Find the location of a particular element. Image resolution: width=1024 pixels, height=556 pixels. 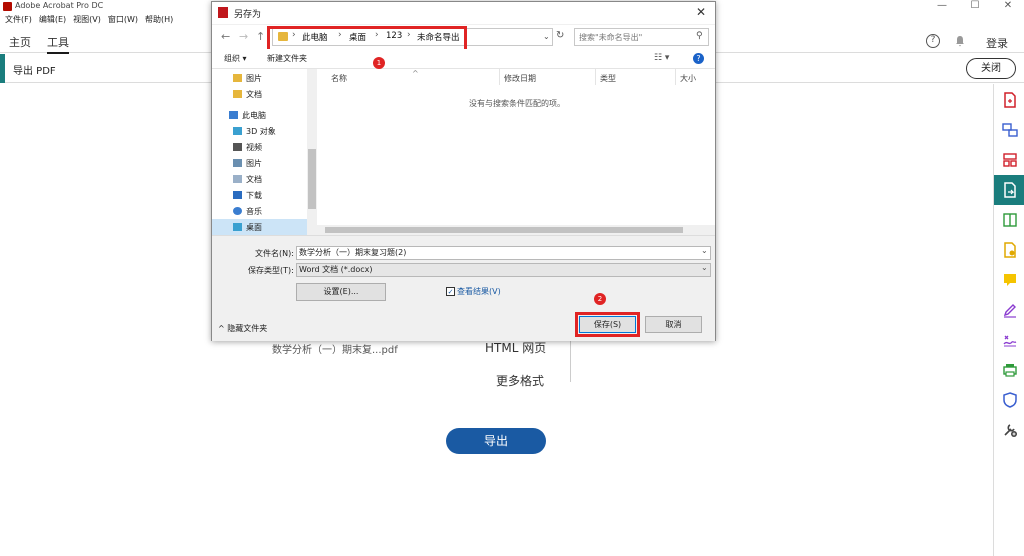

file-type-select: Word 文档 (*.docx) is located at coordinates (503, 270).